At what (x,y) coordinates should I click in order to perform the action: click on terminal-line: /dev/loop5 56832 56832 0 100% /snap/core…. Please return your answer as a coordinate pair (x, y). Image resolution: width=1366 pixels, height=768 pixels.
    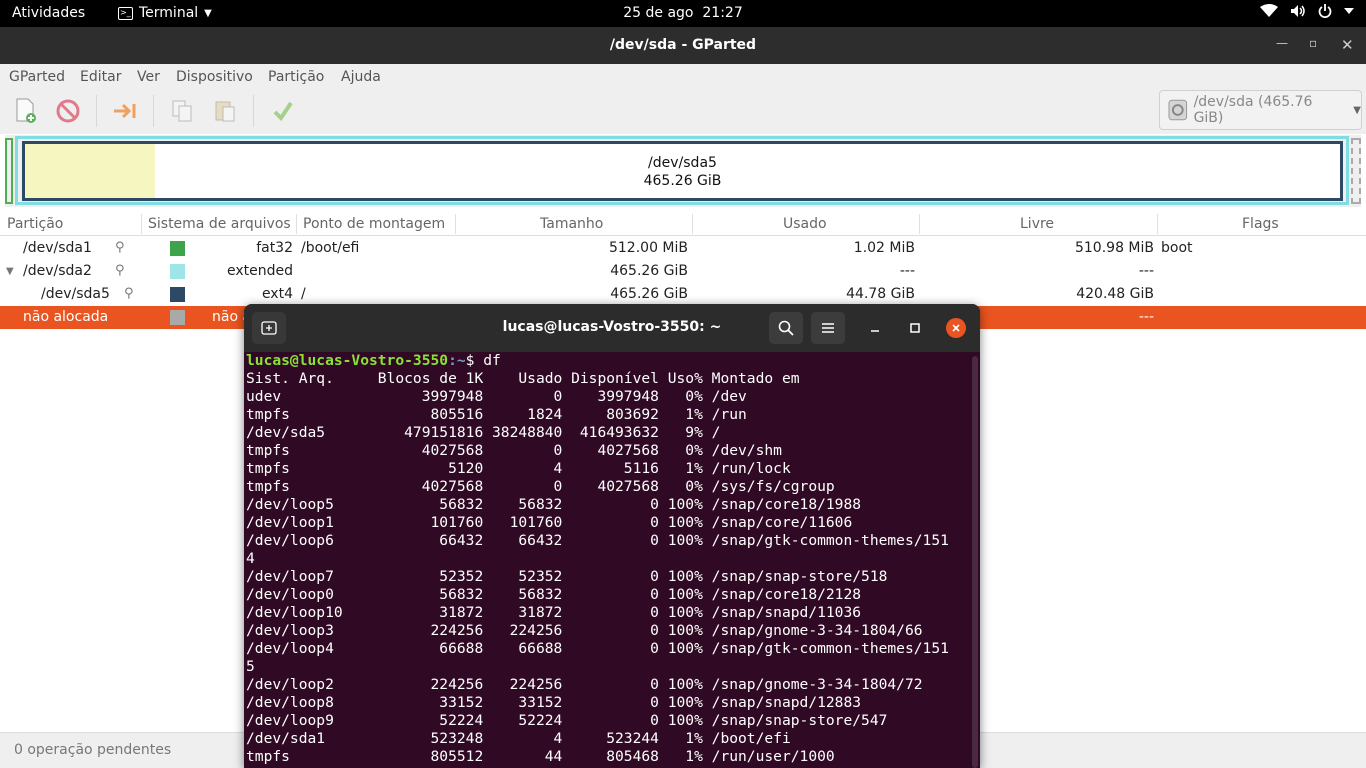
    Looking at the image, I should click on (554, 504).